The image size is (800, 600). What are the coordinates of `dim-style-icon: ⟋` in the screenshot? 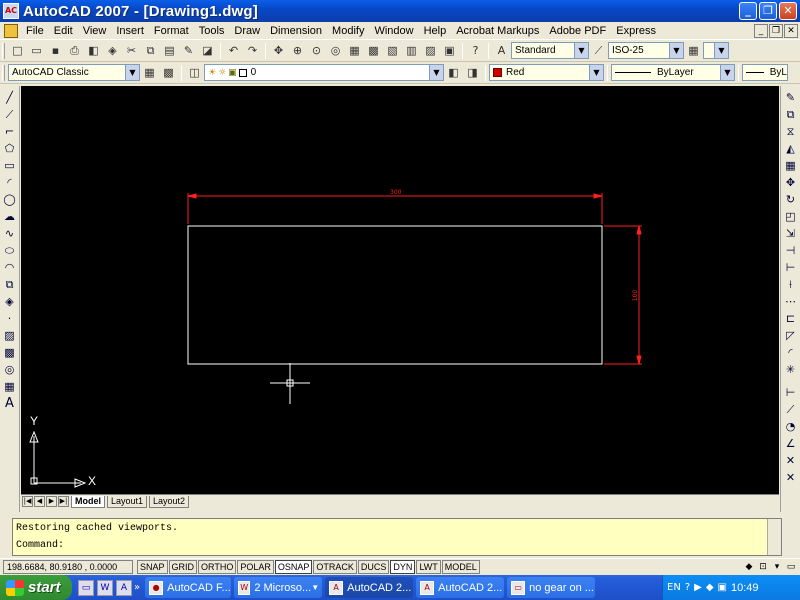 It's located at (598, 50).